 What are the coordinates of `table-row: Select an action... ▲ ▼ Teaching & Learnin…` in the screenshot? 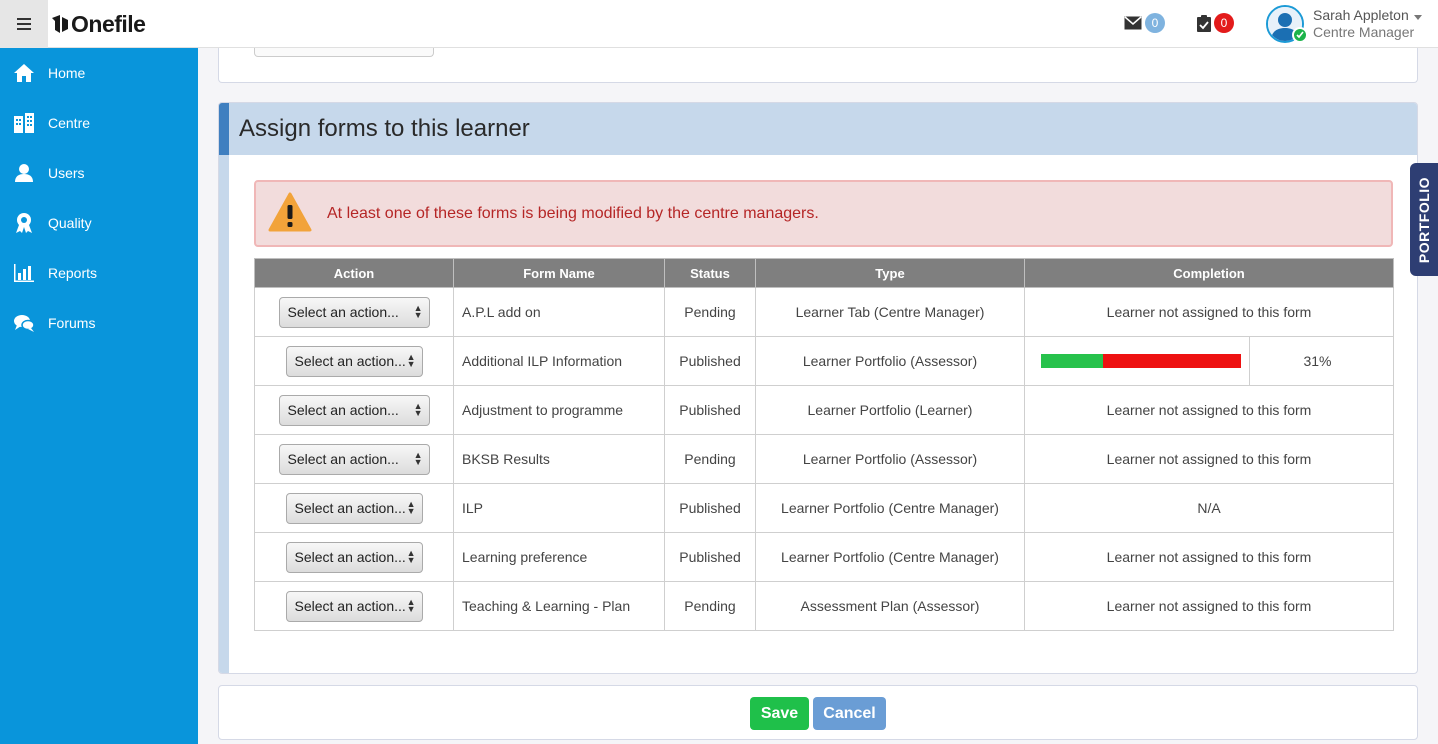 It's located at (824, 606).